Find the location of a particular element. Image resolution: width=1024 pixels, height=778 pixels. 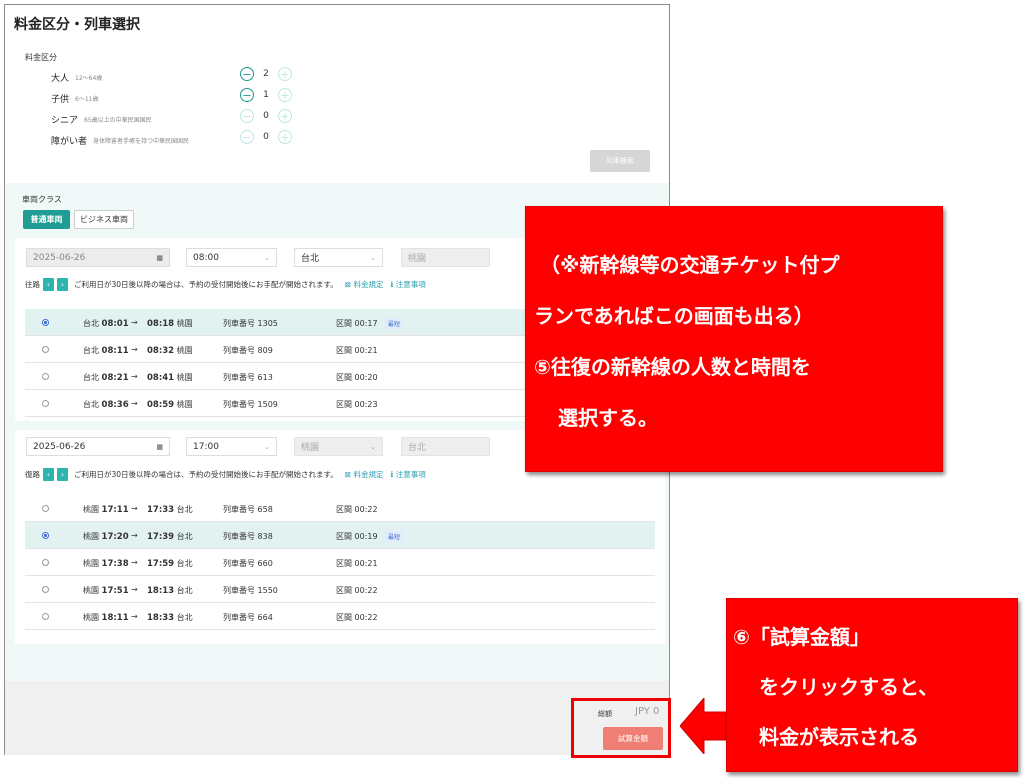

tab-business-car: ビジネス車両 is located at coordinates (104, 219).